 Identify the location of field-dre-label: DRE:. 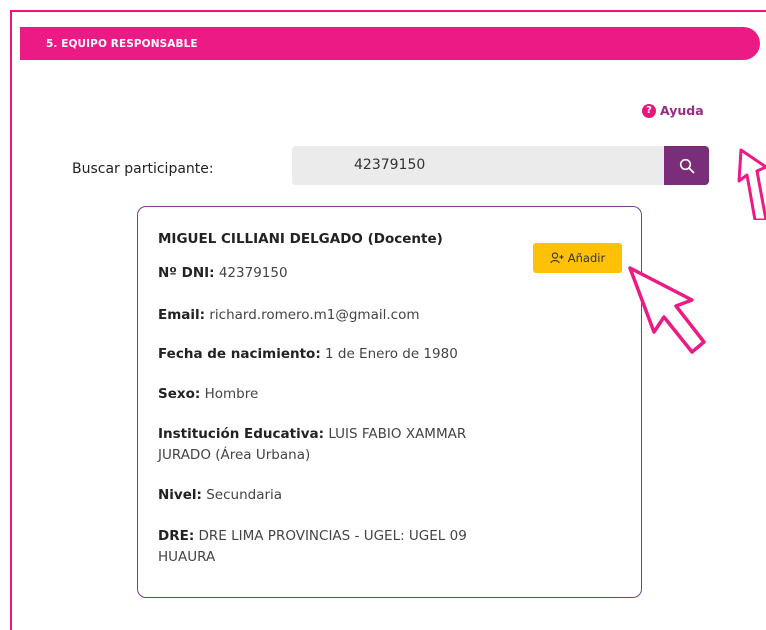
(176, 536).